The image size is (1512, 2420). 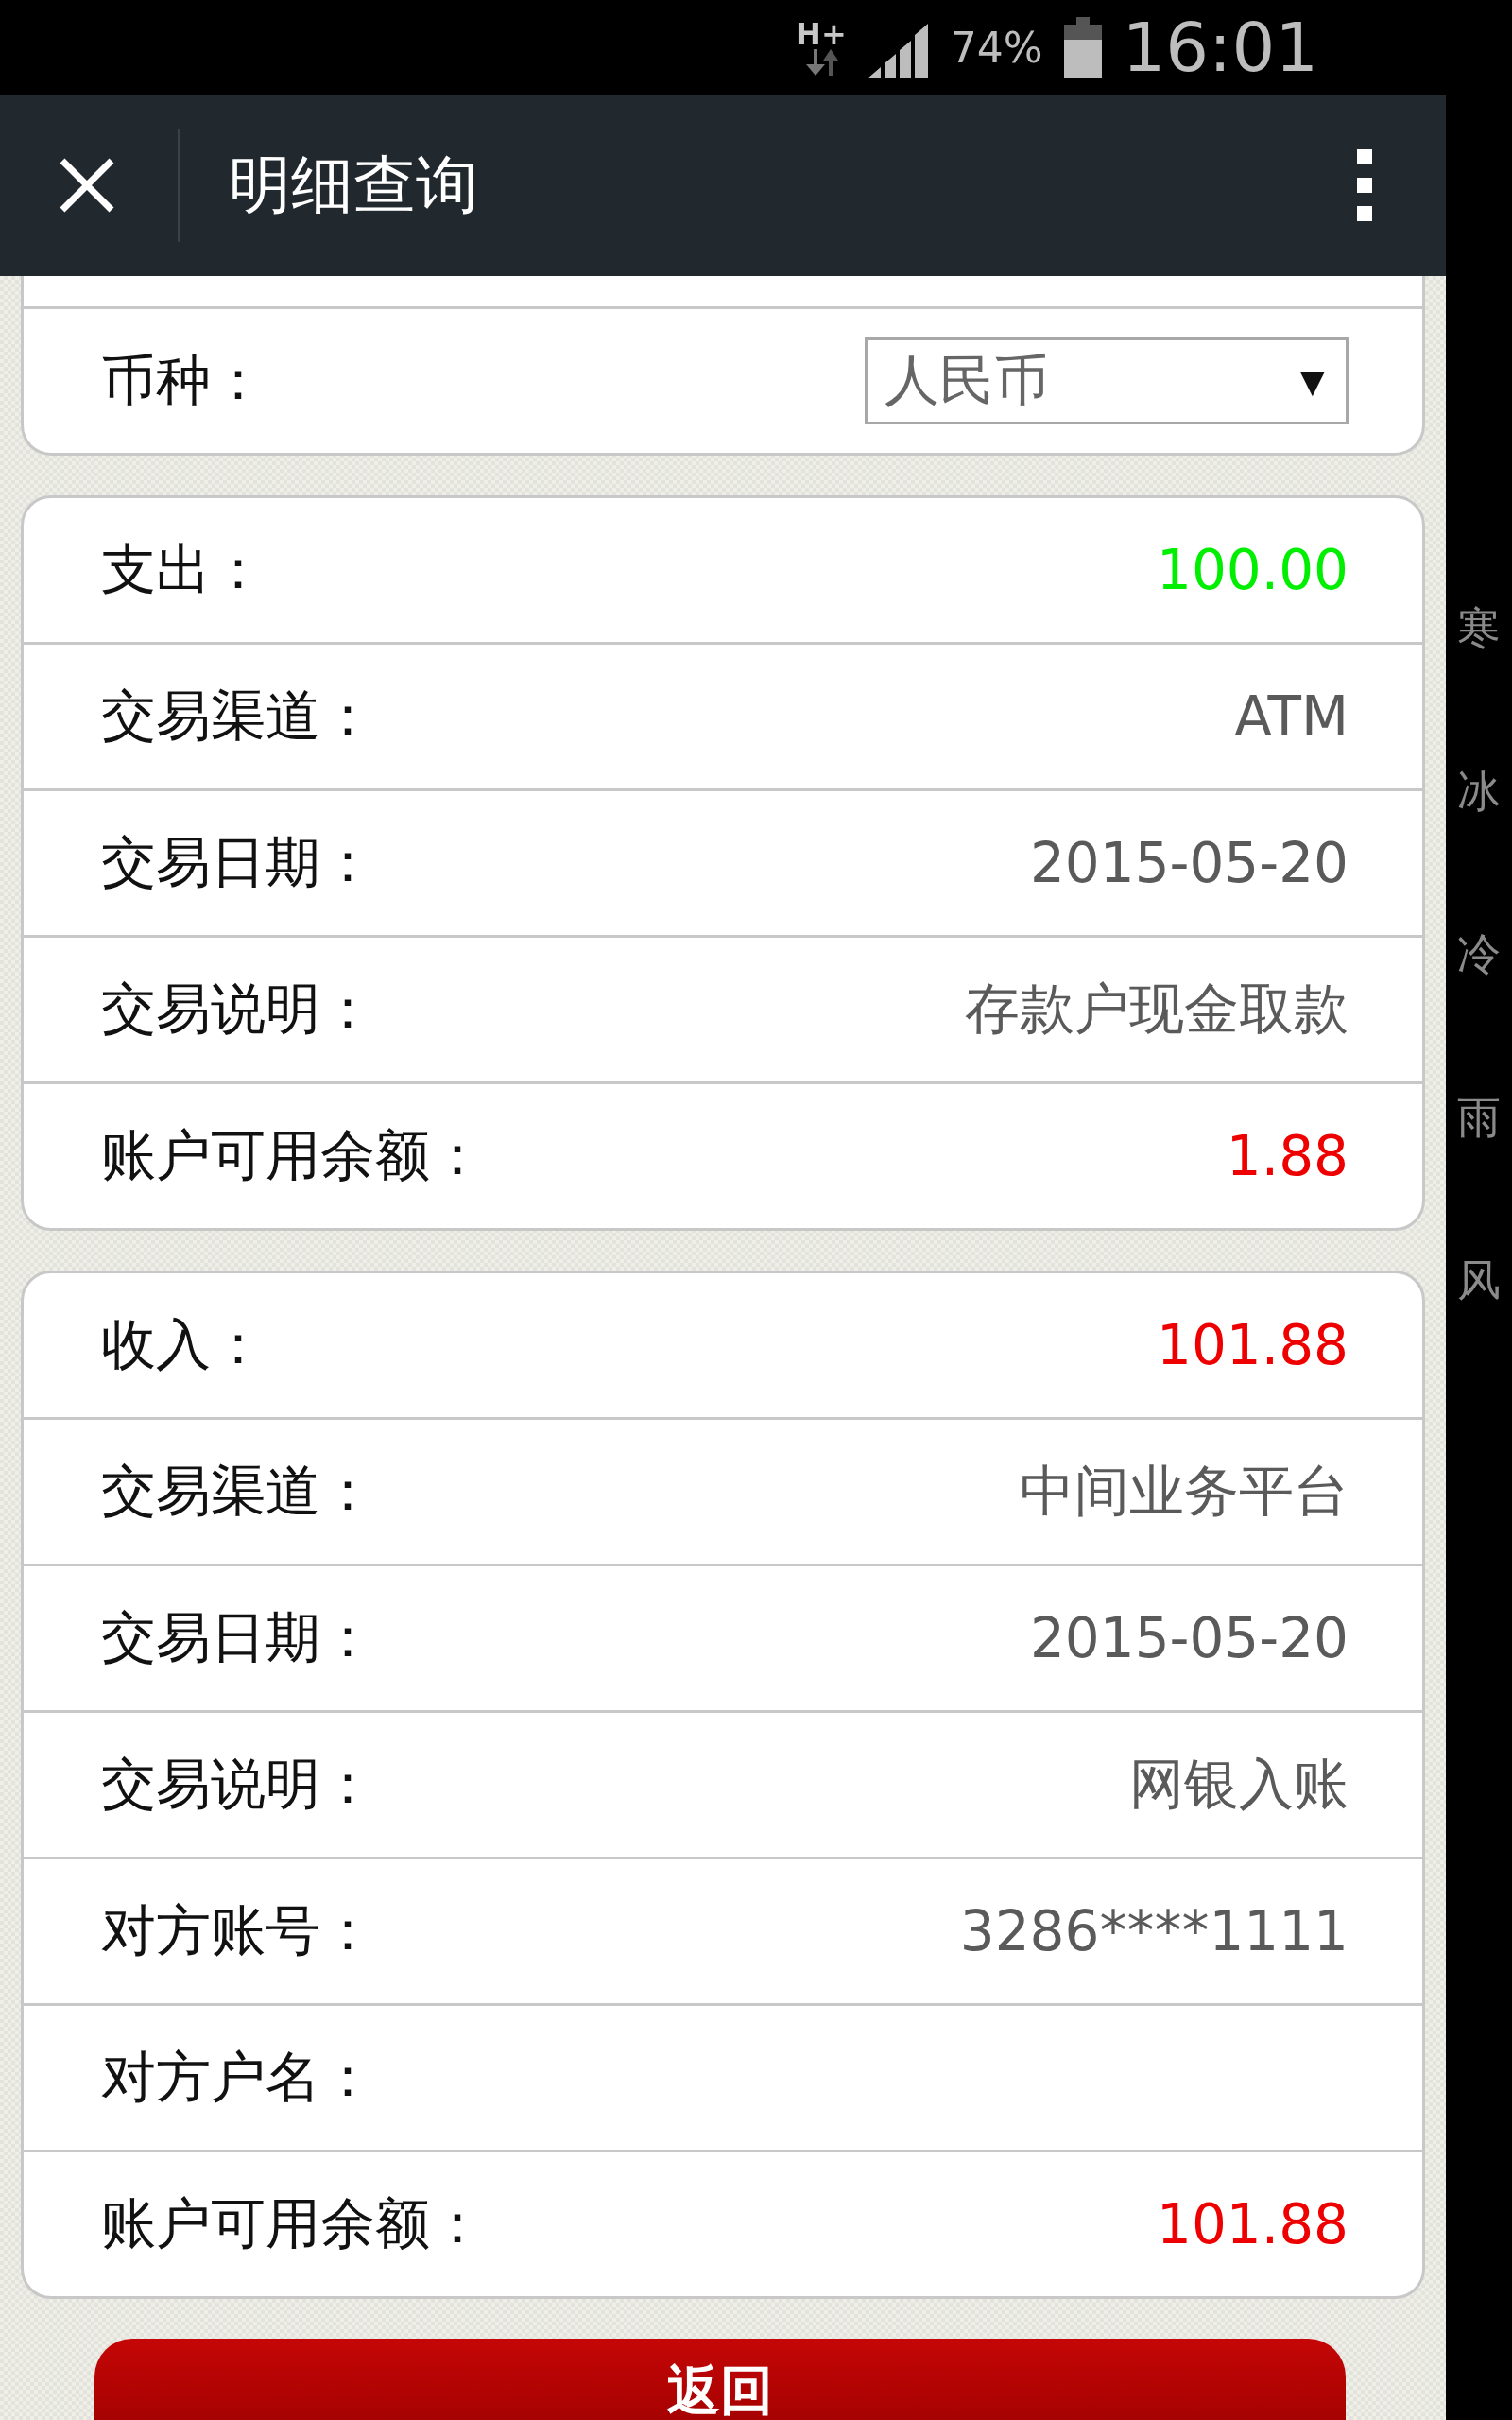 I want to click on field-value: 网银入账, so click(x=1239, y=1784).